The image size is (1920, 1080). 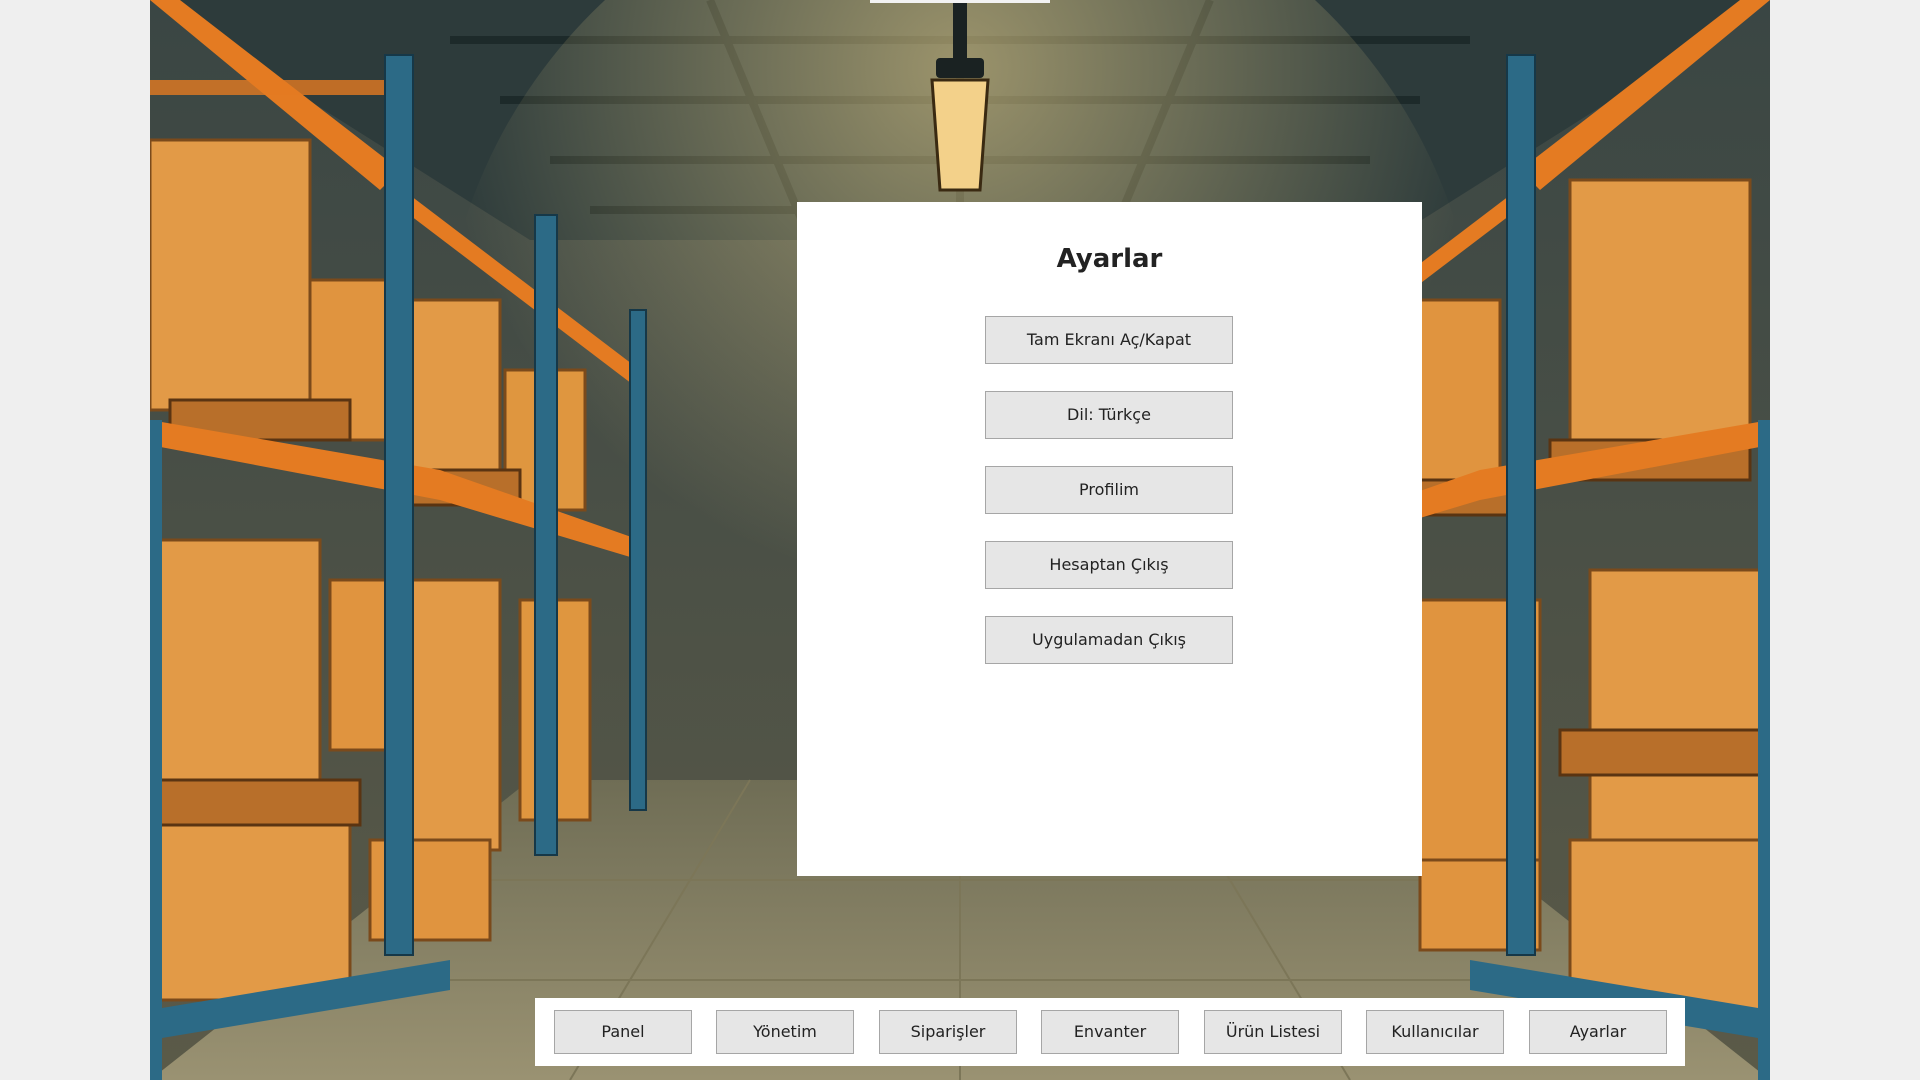 What do you see at coordinates (1109, 640) in the screenshot?
I see `exit-app-button: Uygulamadan Çıkış` at bounding box center [1109, 640].